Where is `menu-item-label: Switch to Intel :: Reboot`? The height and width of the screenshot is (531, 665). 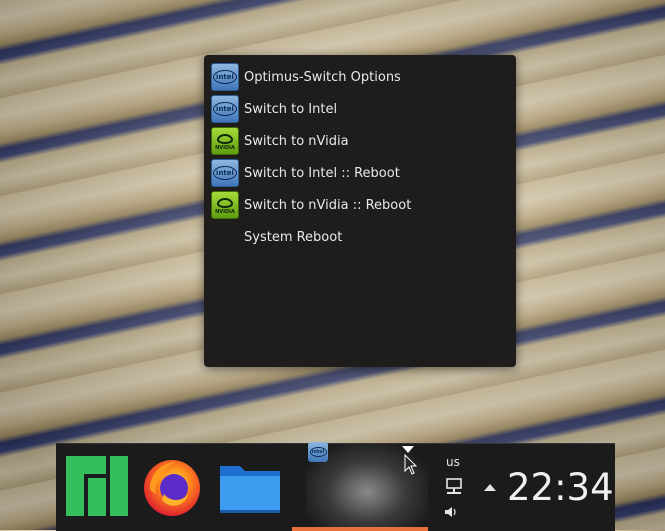
menu-item-label: Switch to Intel :: Reboot is located at coordinates (322, 173).